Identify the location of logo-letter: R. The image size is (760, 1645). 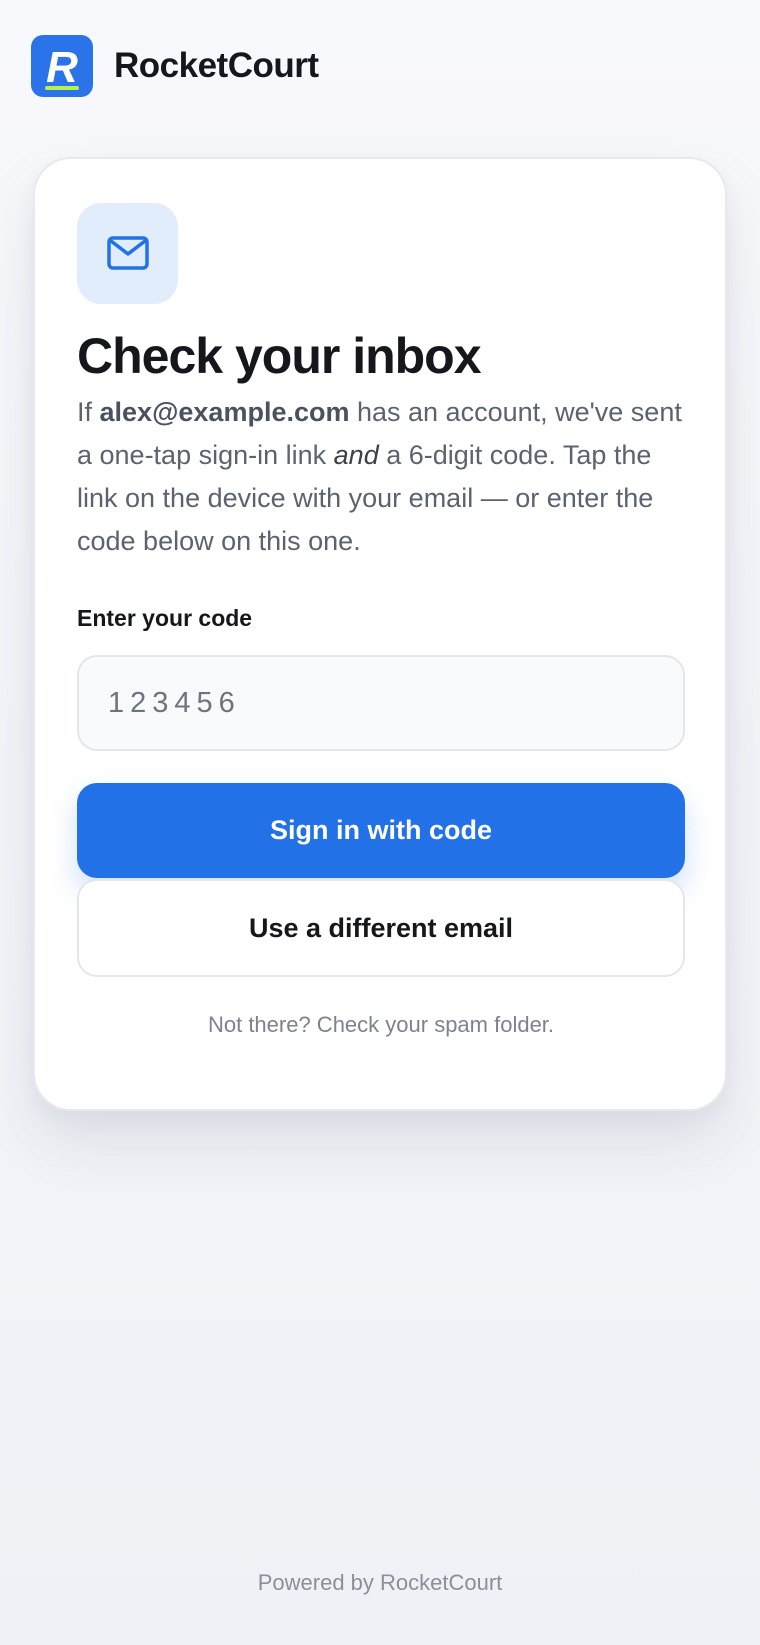
(62, 67).